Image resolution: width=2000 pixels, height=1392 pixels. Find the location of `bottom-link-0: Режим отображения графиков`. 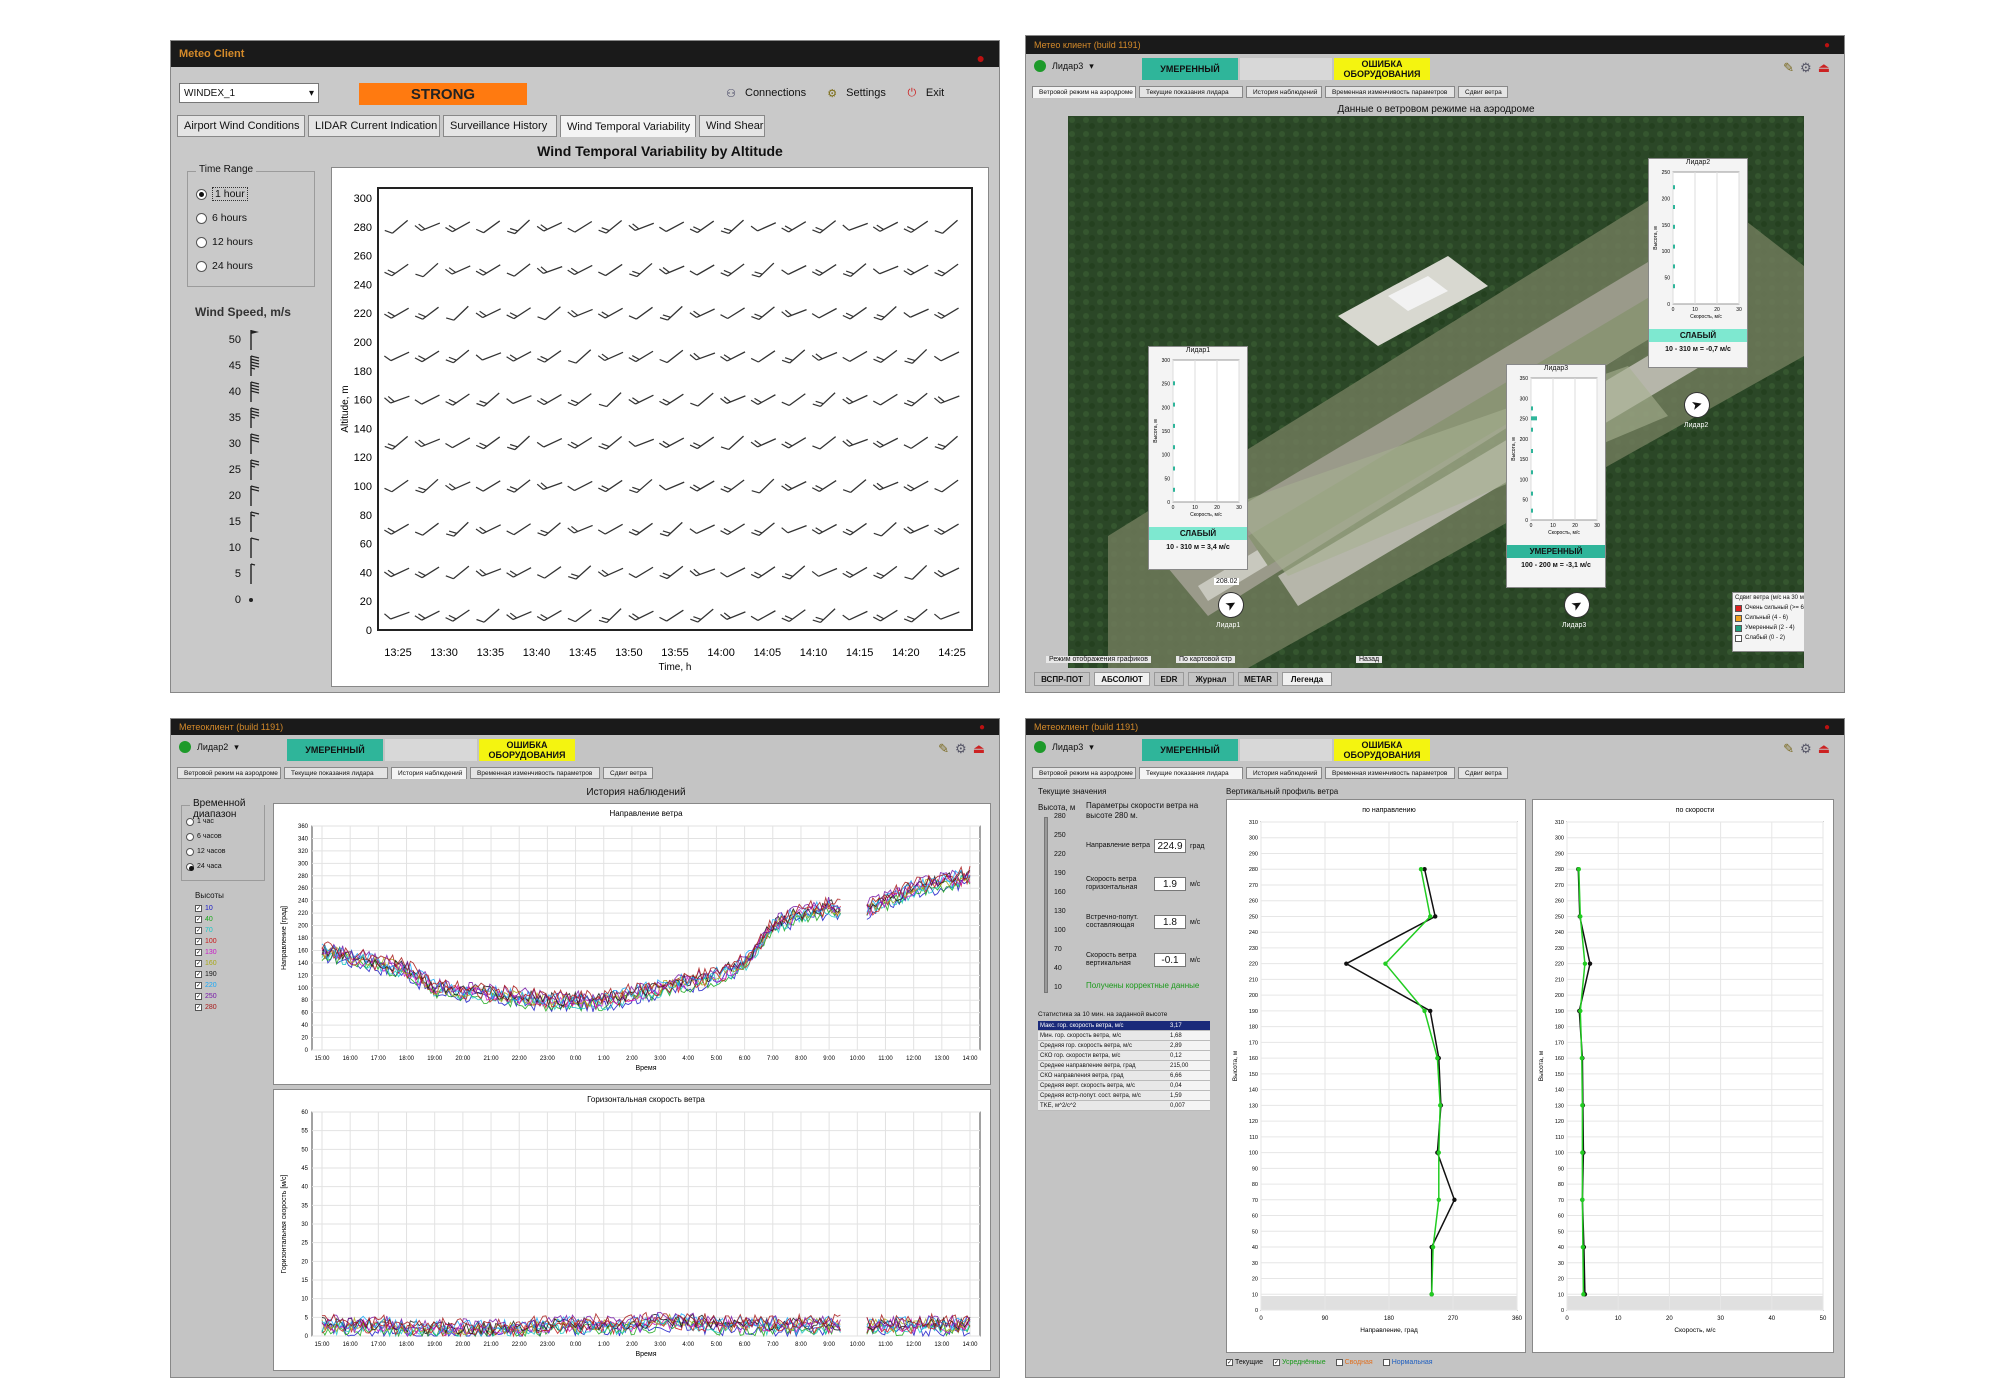

bottom-link-0: Режим отображения графиков is located at coordinates (1098, 659).